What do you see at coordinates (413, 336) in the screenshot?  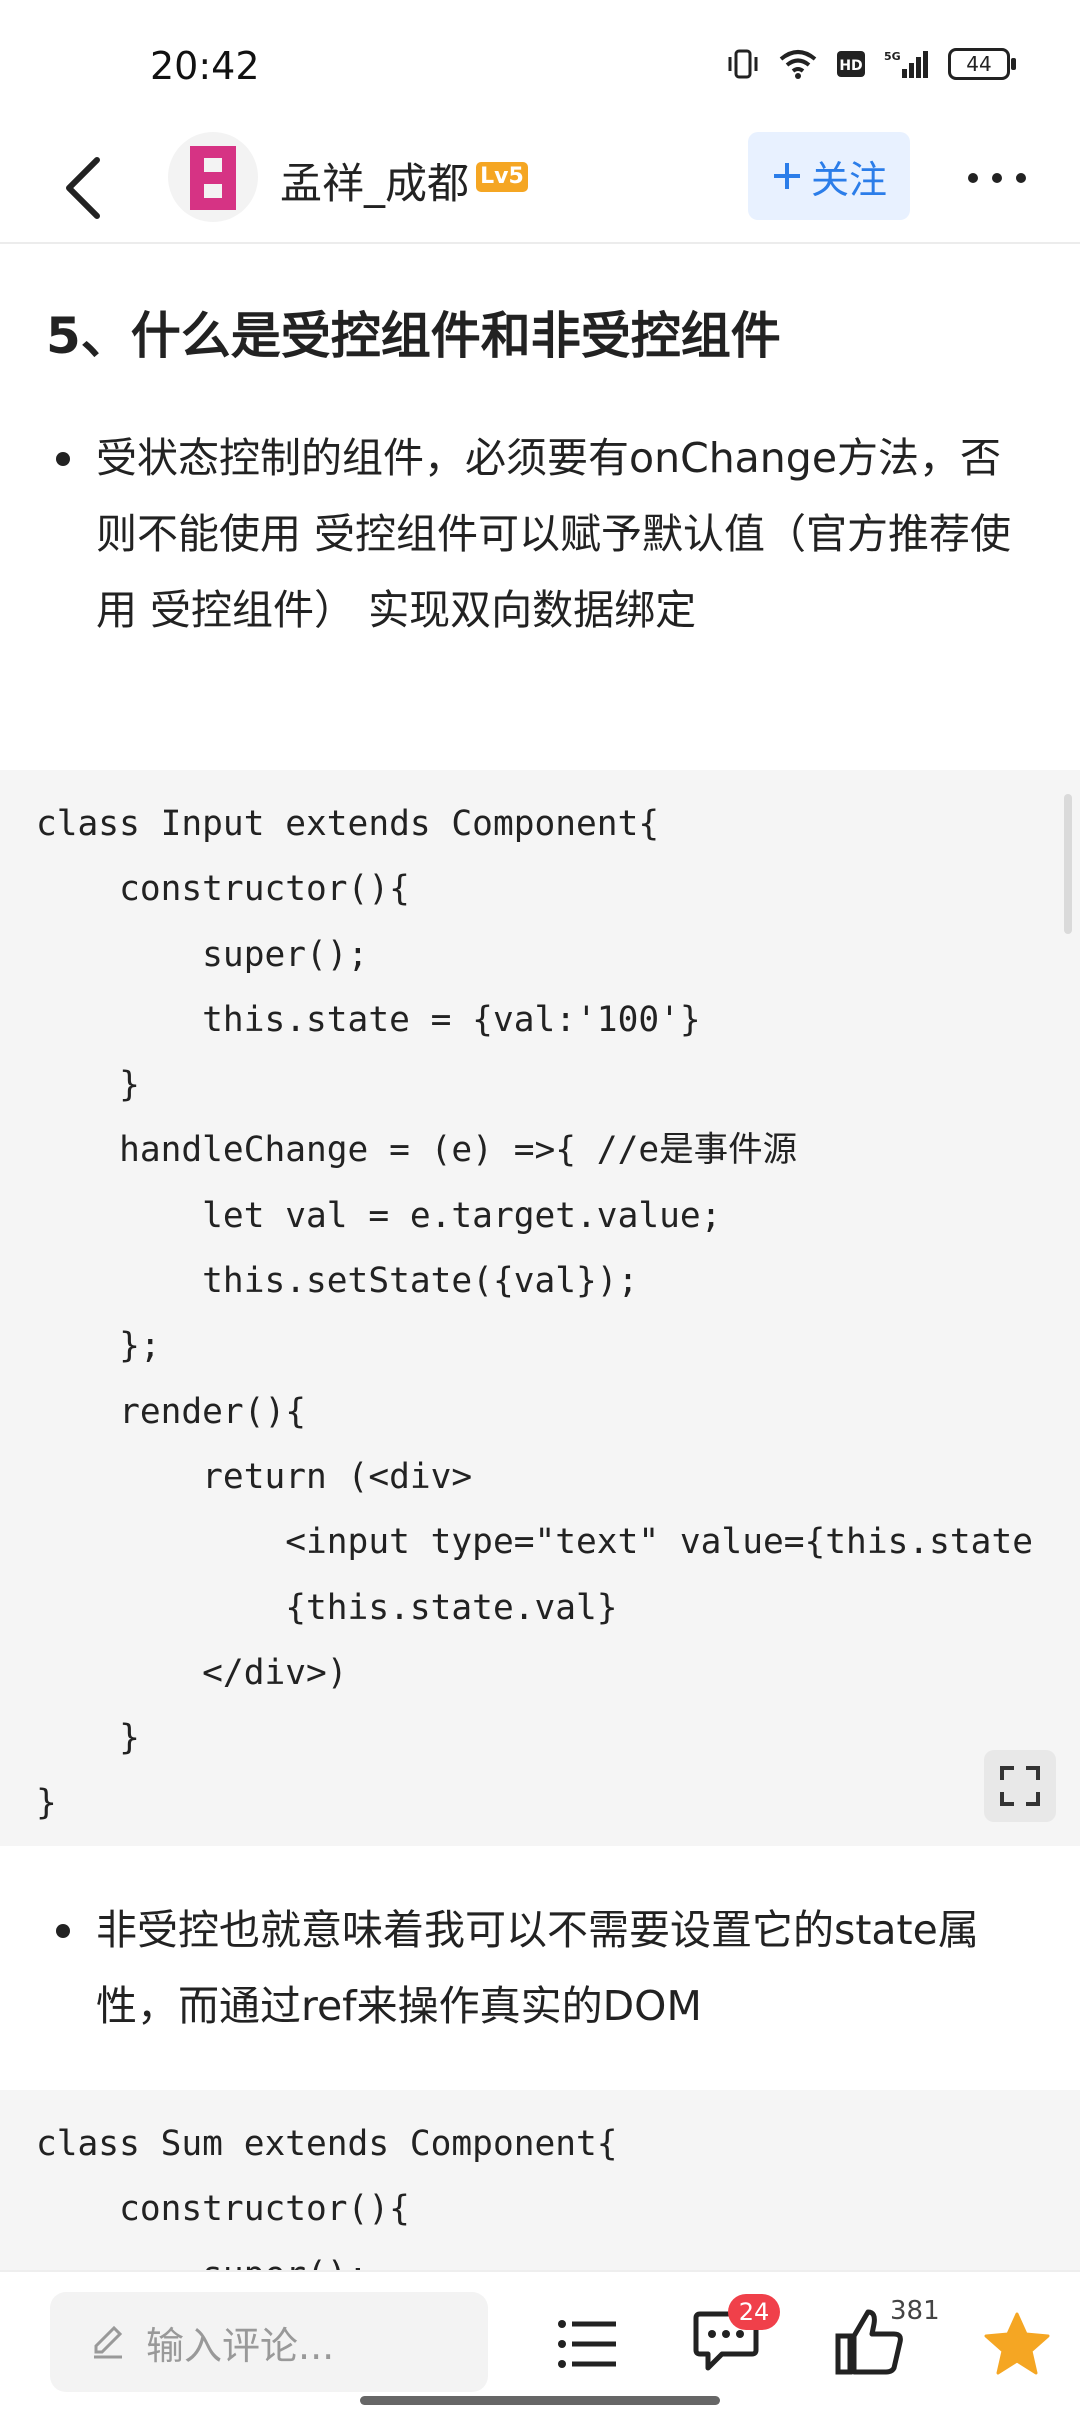 I see `section-title: 5、什么是受控组件和非受控组件` at bounding box center [413, 336].